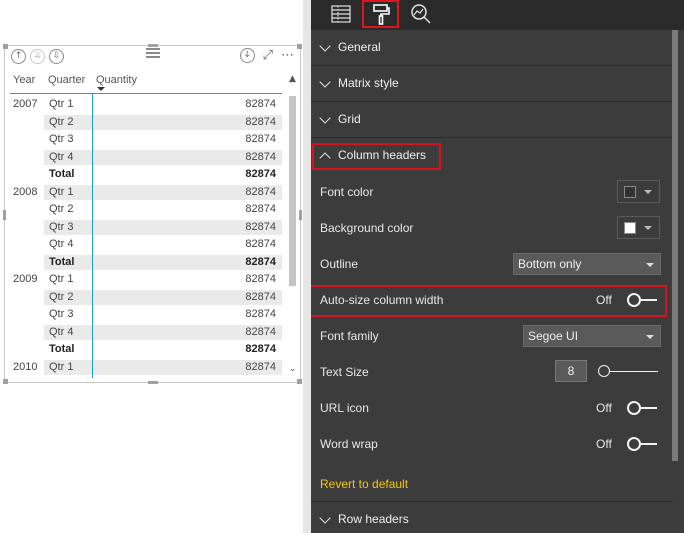 The width and height of the screenshot is (684, 533). I want to click on scroll-thumb, so click(292, 191).